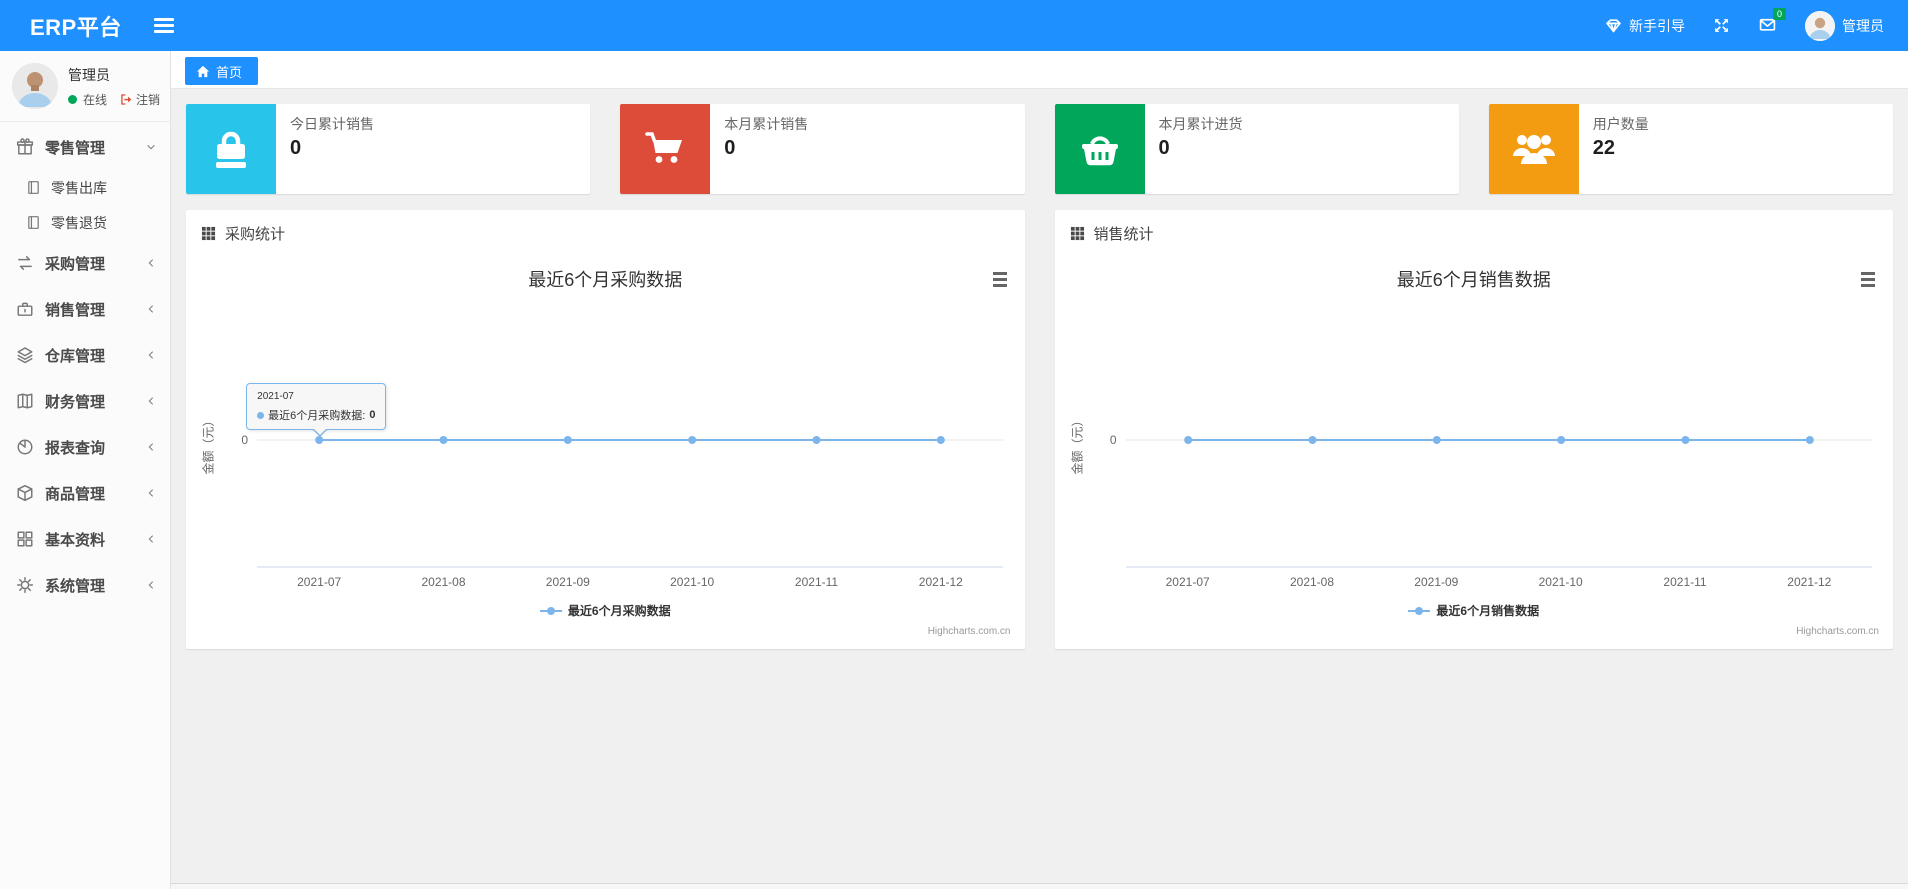 The height and width of the screenshot is (889, 1908). I want to click on gift-icon, so click(25, 146).